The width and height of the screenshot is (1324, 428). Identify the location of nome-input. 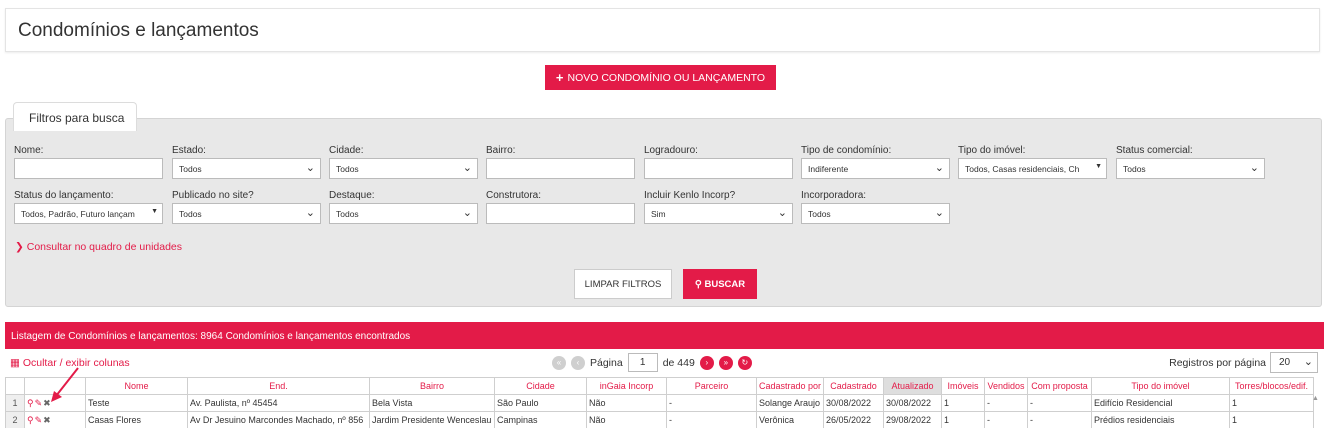
(88, 168).